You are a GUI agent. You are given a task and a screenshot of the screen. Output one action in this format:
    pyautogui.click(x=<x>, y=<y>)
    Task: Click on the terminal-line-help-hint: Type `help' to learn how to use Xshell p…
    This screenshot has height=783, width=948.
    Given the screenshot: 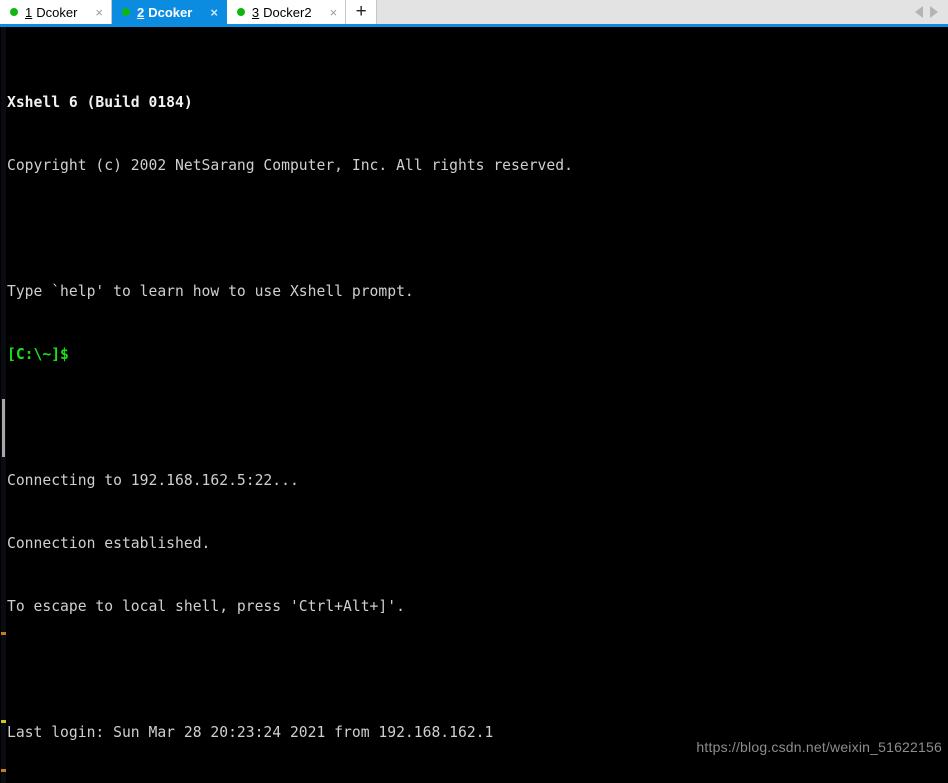 What is the action you would take?
    pyautogui.click(x=477, y=291)
    